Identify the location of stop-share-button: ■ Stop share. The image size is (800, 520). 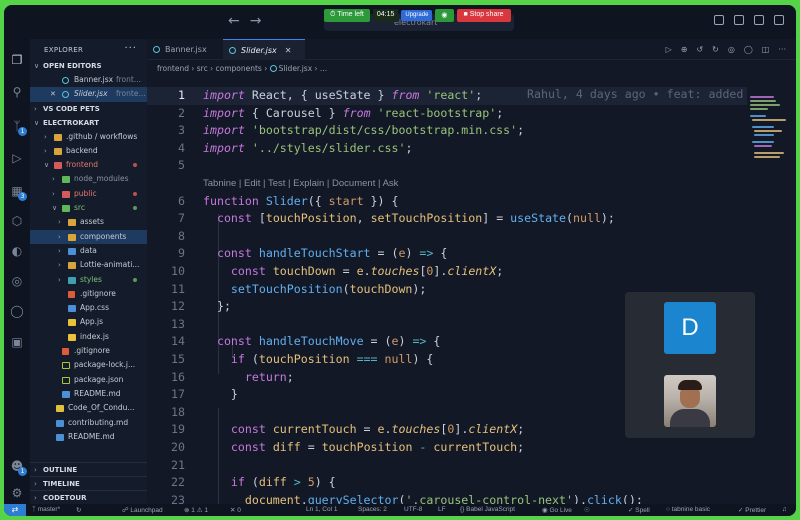
(483, 15).